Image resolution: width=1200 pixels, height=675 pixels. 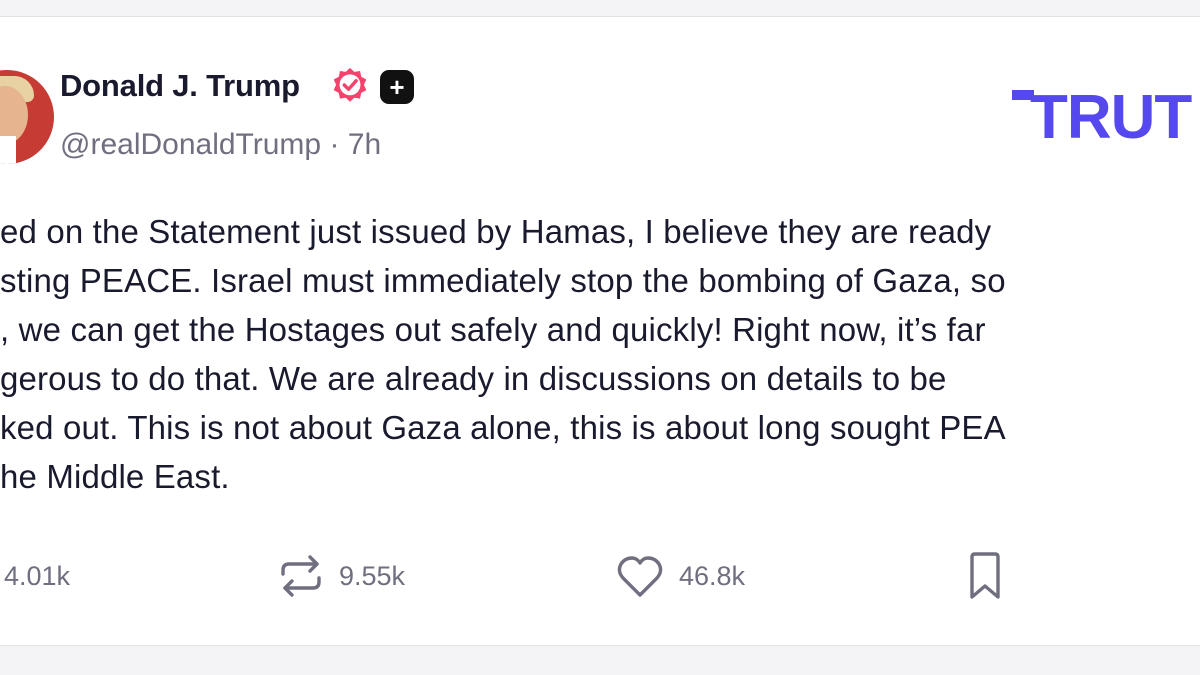 What do you see at coordinates (190, 144) in the screenshot?
I see `handle-text: @realDonaldTrump` at bounding box center [190, 144].